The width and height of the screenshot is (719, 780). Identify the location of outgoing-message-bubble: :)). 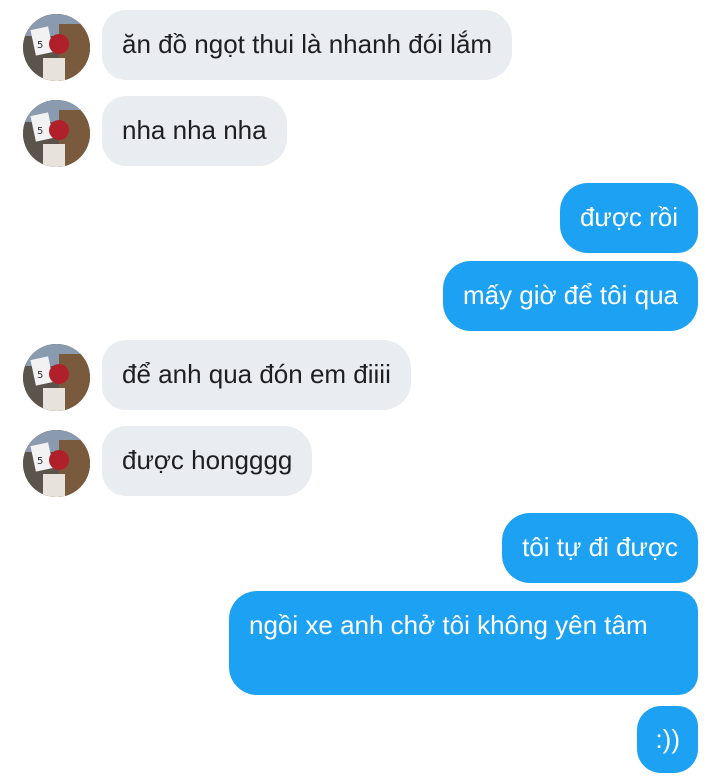
(667, 739).